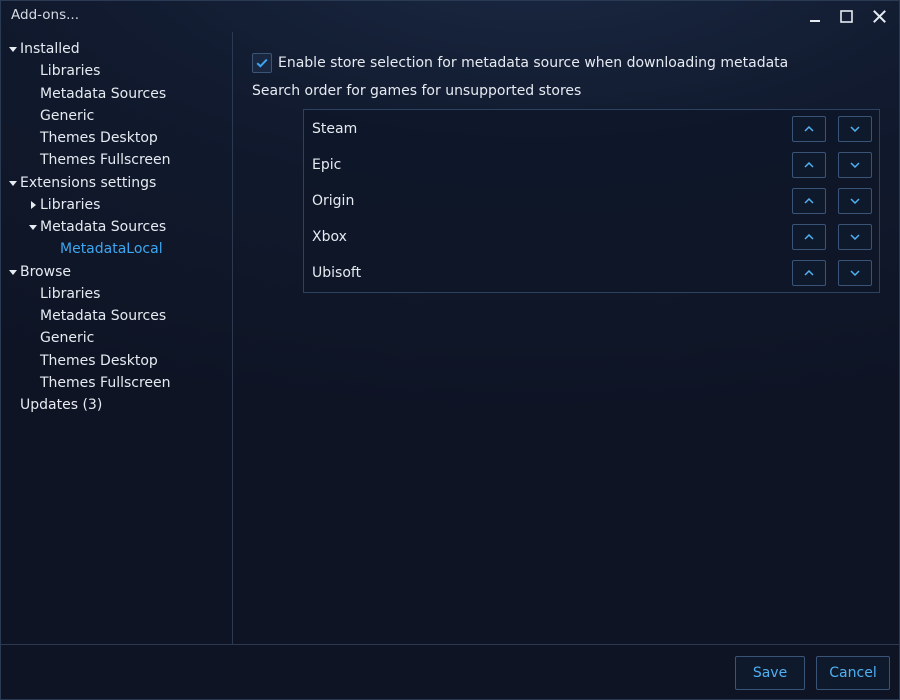 The height and width of the screenshot is (700, 900). Describe the element at coordinates (591, 165) in the screenshot. I see `list-item: Epic` at that location.